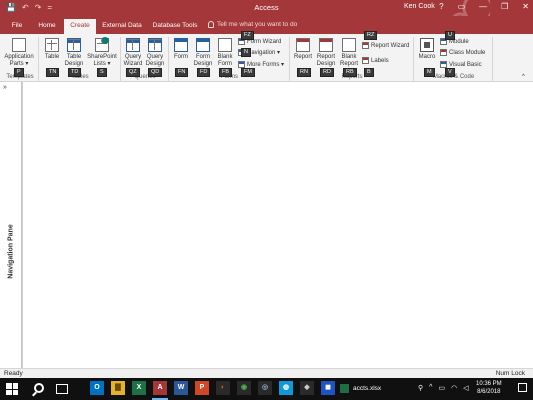 Image resolution: width=533 pixels, height=400 pixels. Describe the element at coordinates (349, 53) in the screenshot. I see `blank-report-button: Blank Report` at that location.